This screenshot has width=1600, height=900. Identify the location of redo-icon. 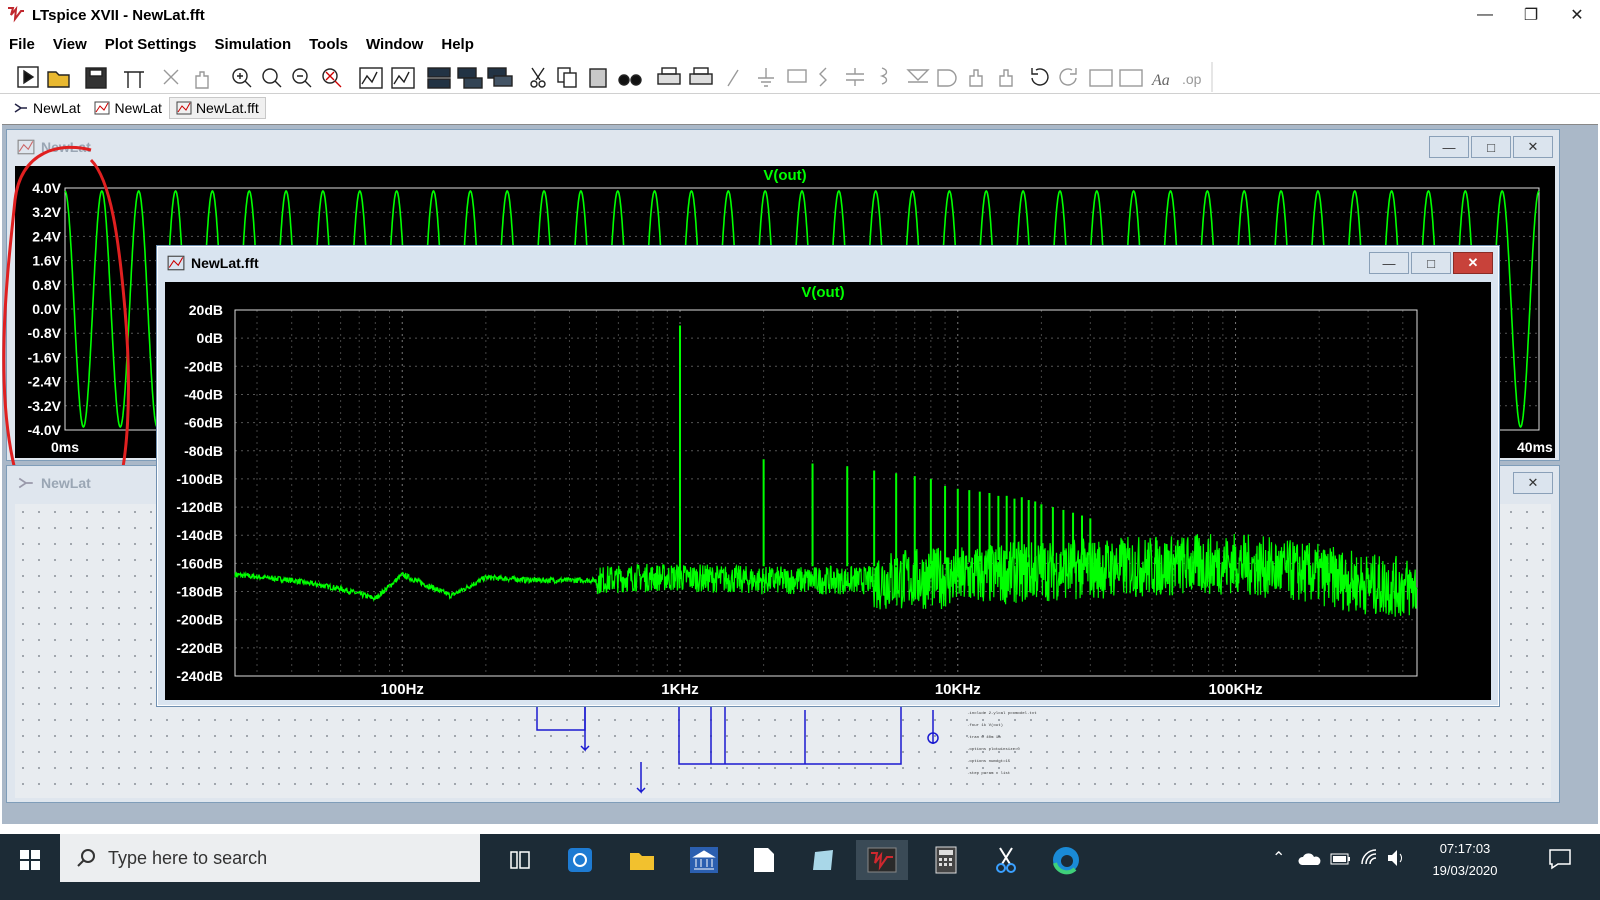
(1068, 77).